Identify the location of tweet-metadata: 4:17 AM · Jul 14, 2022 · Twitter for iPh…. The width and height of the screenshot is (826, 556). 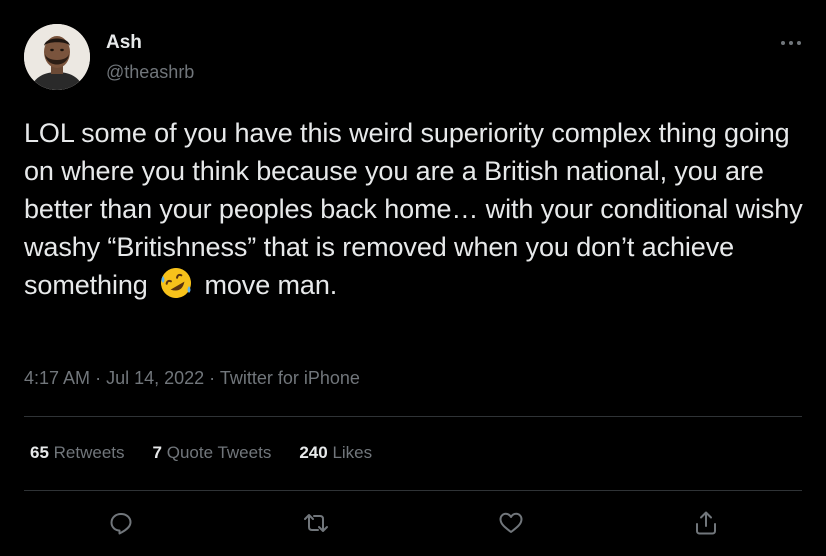
(192, 378).